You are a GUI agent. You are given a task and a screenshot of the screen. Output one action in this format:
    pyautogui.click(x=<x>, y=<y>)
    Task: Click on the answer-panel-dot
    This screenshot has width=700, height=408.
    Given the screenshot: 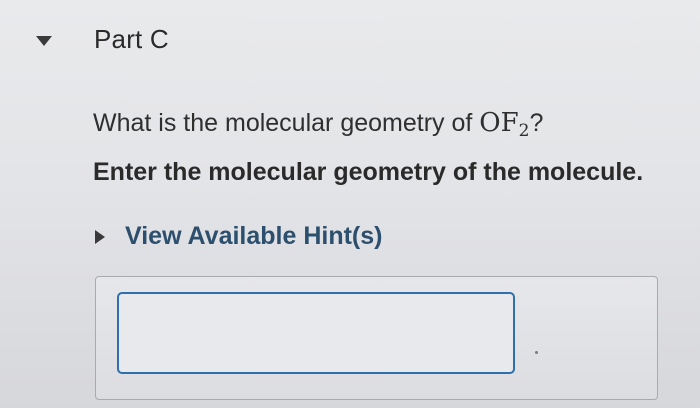 What is the action you would take?
    pyautogui.click(x=536, y=352)
    